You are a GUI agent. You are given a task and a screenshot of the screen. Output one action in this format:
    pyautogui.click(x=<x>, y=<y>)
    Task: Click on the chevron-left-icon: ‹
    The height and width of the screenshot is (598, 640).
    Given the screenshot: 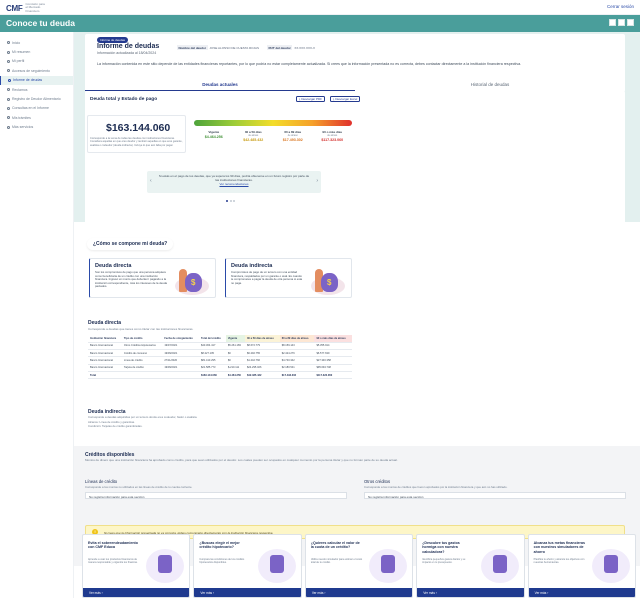 What is the action you would take?
    pyautogui.click(x=151, y=181)
    